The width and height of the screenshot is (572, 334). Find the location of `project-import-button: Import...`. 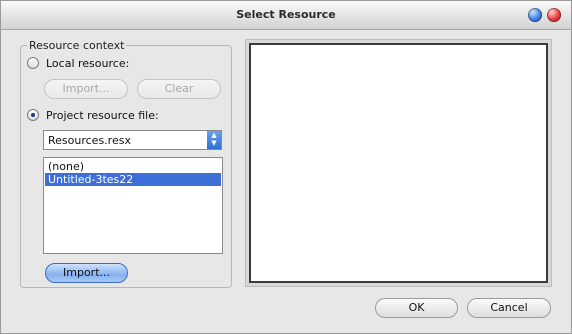

project-import-button: Import... is located at coordinates (86, 273).